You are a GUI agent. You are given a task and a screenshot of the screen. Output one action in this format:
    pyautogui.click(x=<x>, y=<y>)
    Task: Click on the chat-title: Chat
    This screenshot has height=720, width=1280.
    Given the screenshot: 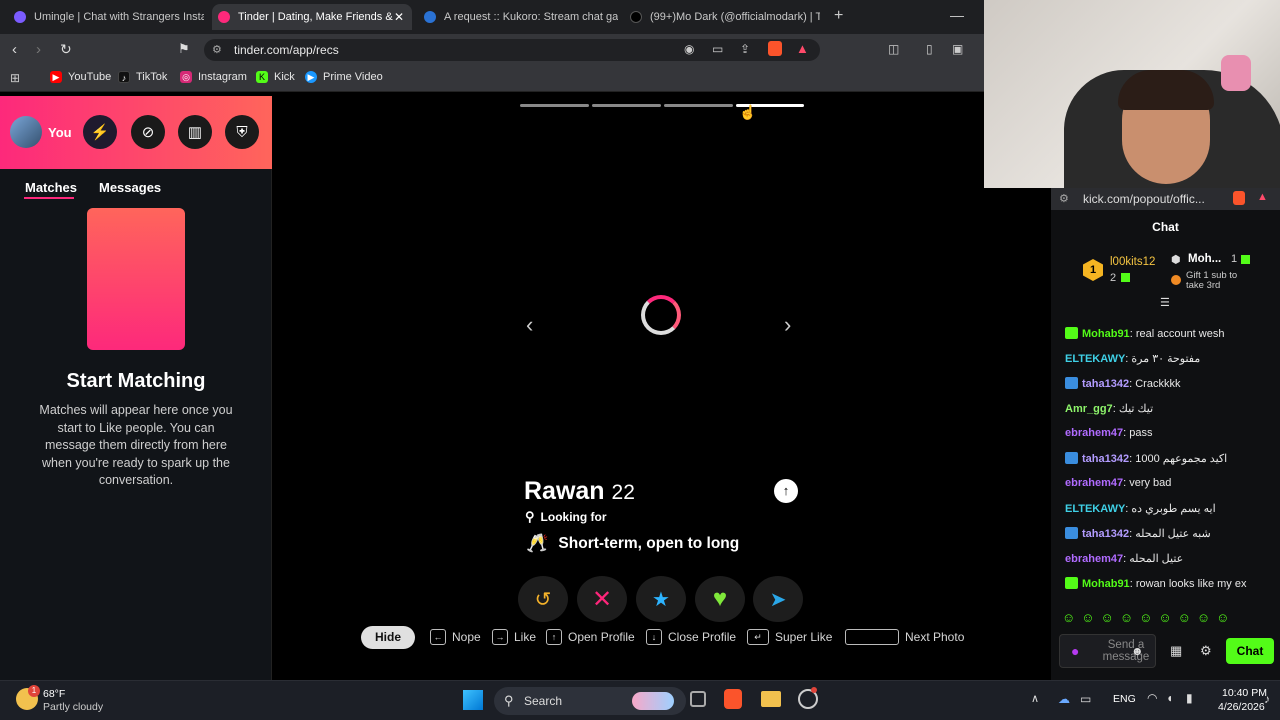 What is the action you would take?
    pyautogui.click(x=1165, y=227)
    